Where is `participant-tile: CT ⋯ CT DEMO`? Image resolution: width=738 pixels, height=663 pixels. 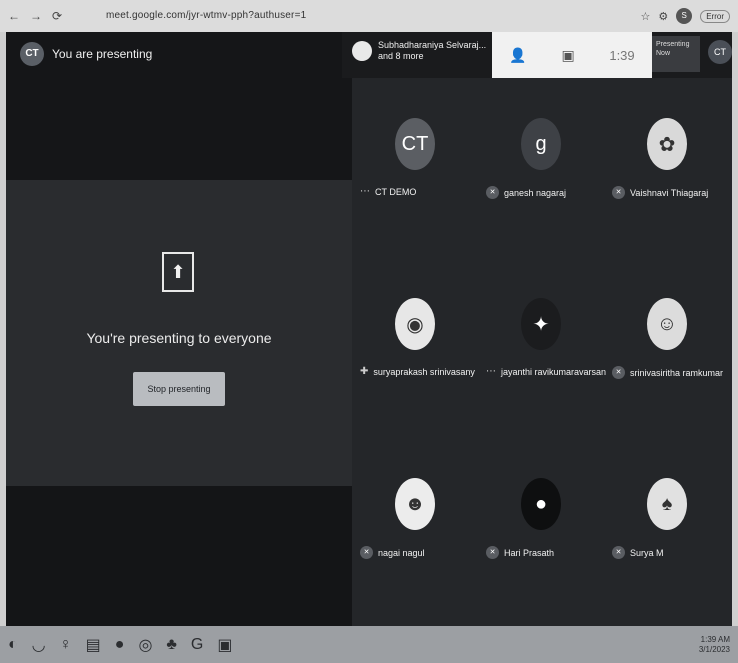 participant-tile: CT ⋯ CT DEMO is located at coordinates (415, 168).